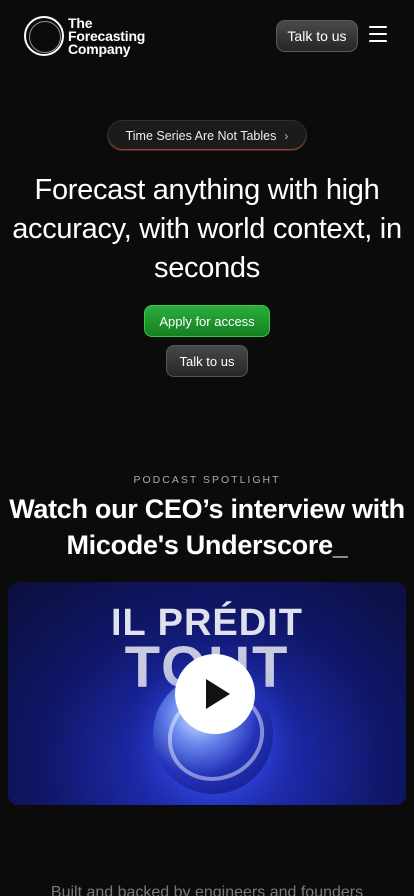  What do you see at coordinates (207, 480) in the screenshot?
I see `podcast-eyebrow: PODCAST SPOTLIGHT` at bounding box center [207, 480].